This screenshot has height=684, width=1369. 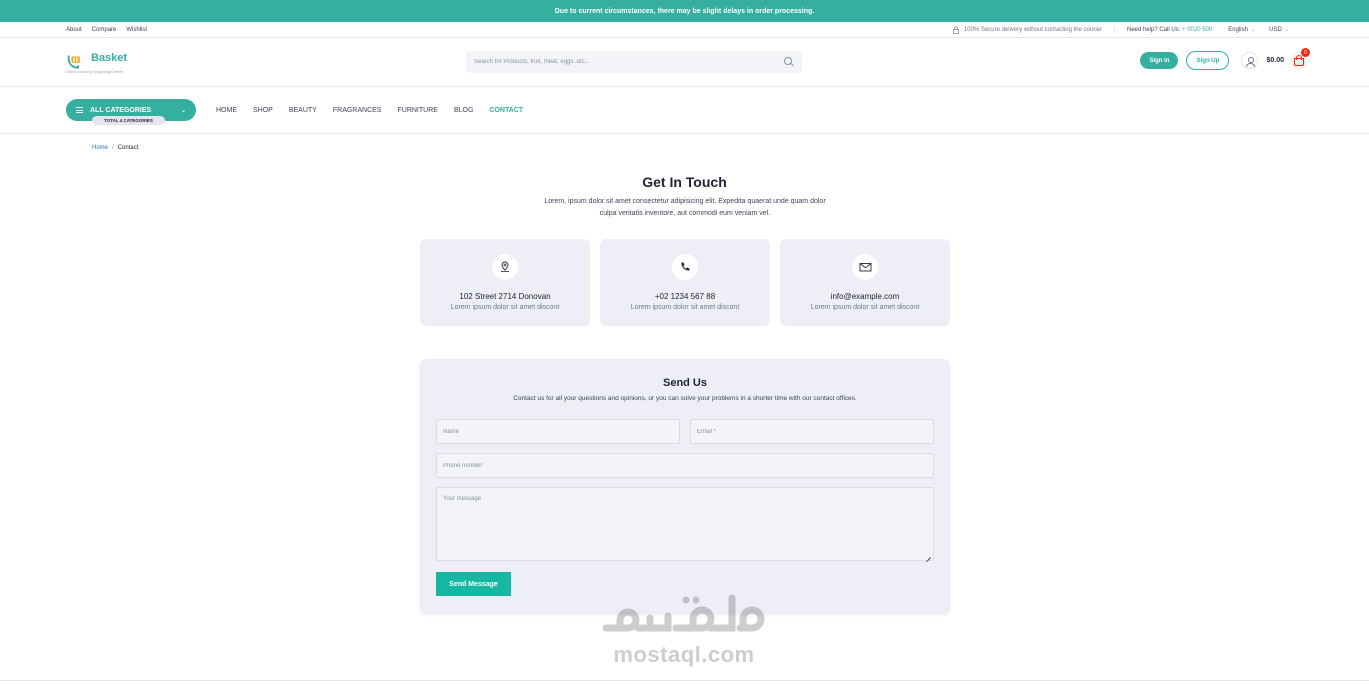 What do you see at coordinates (226, 110) in the screenshot?
I see `nav-home: HOME` at bounding box center [226, 110].